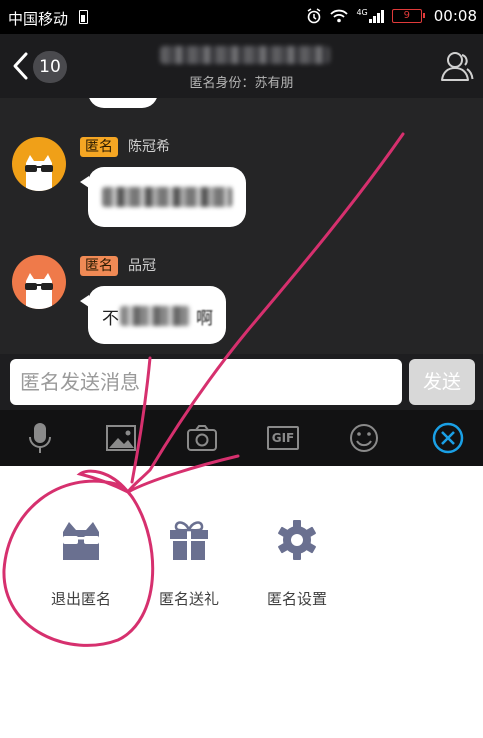 Image resolution: width=483 pixels, height=738 pixels. What do you see at coordinates (206, 382) in the screenshot?
I see `message-input: 匿名发送消息` at bounding box center [206, 382].